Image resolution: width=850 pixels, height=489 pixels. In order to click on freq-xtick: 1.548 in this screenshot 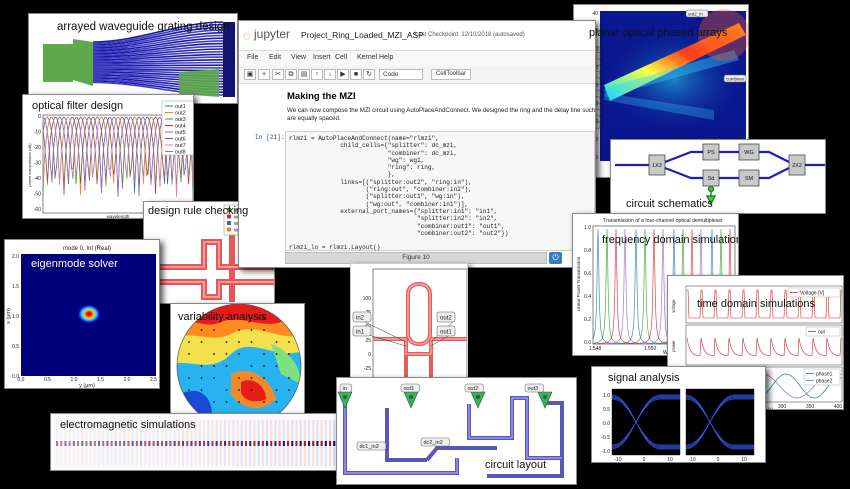, I will do `click(595, 349)`.